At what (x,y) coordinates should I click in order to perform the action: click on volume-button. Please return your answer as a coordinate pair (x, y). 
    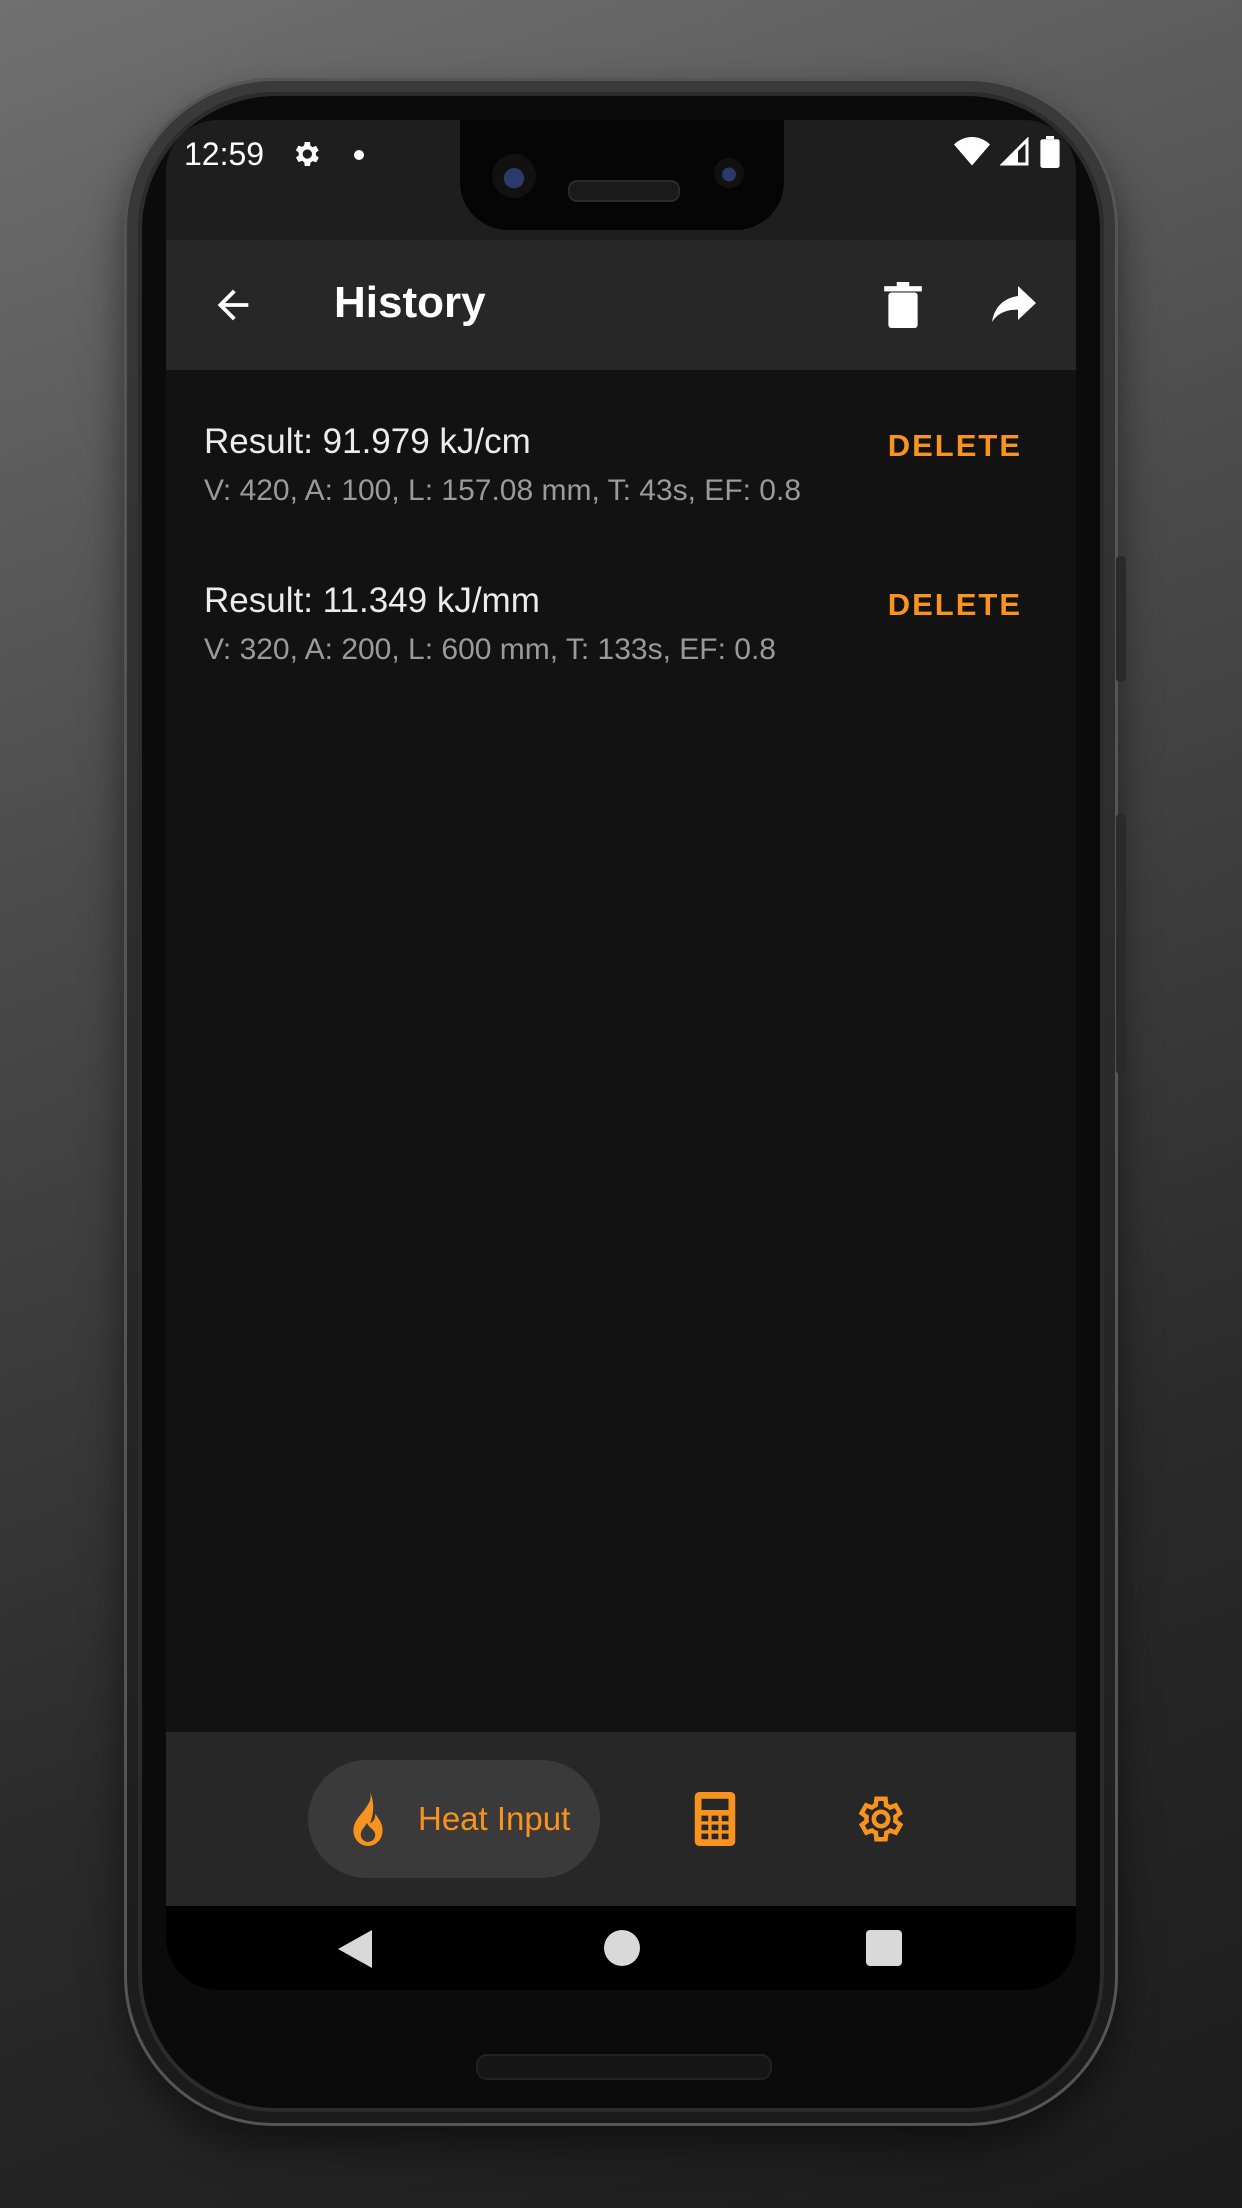
    Looking at the image, I should click on (1121, 944).